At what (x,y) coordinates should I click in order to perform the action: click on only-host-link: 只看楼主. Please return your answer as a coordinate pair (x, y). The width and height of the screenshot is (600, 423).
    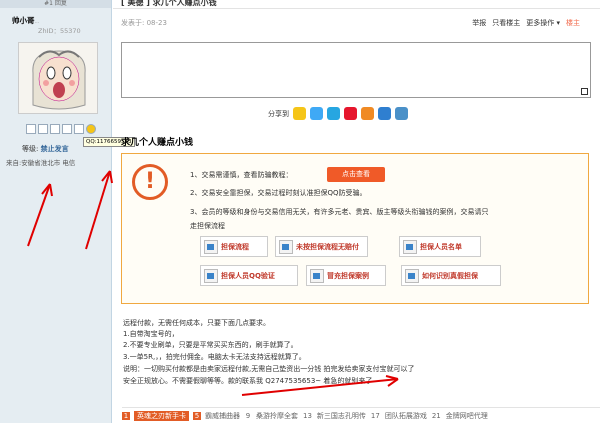
    Looking at the image, I should click on (506, 23).